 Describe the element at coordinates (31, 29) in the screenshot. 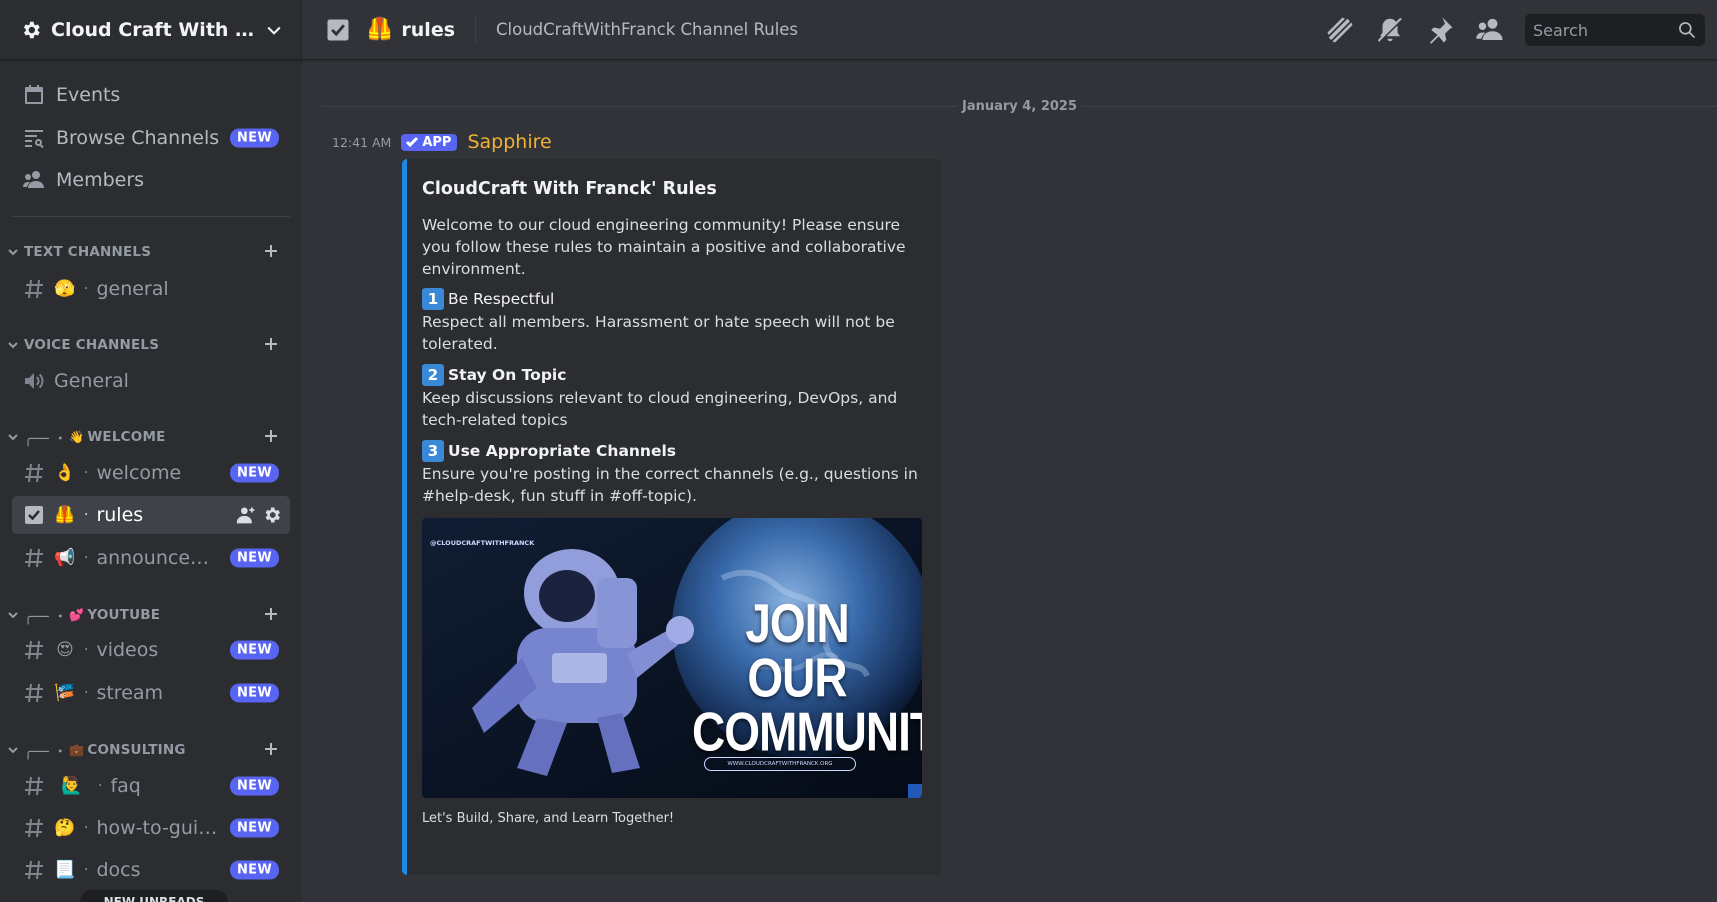

I see `server-gear-icon` at that location.